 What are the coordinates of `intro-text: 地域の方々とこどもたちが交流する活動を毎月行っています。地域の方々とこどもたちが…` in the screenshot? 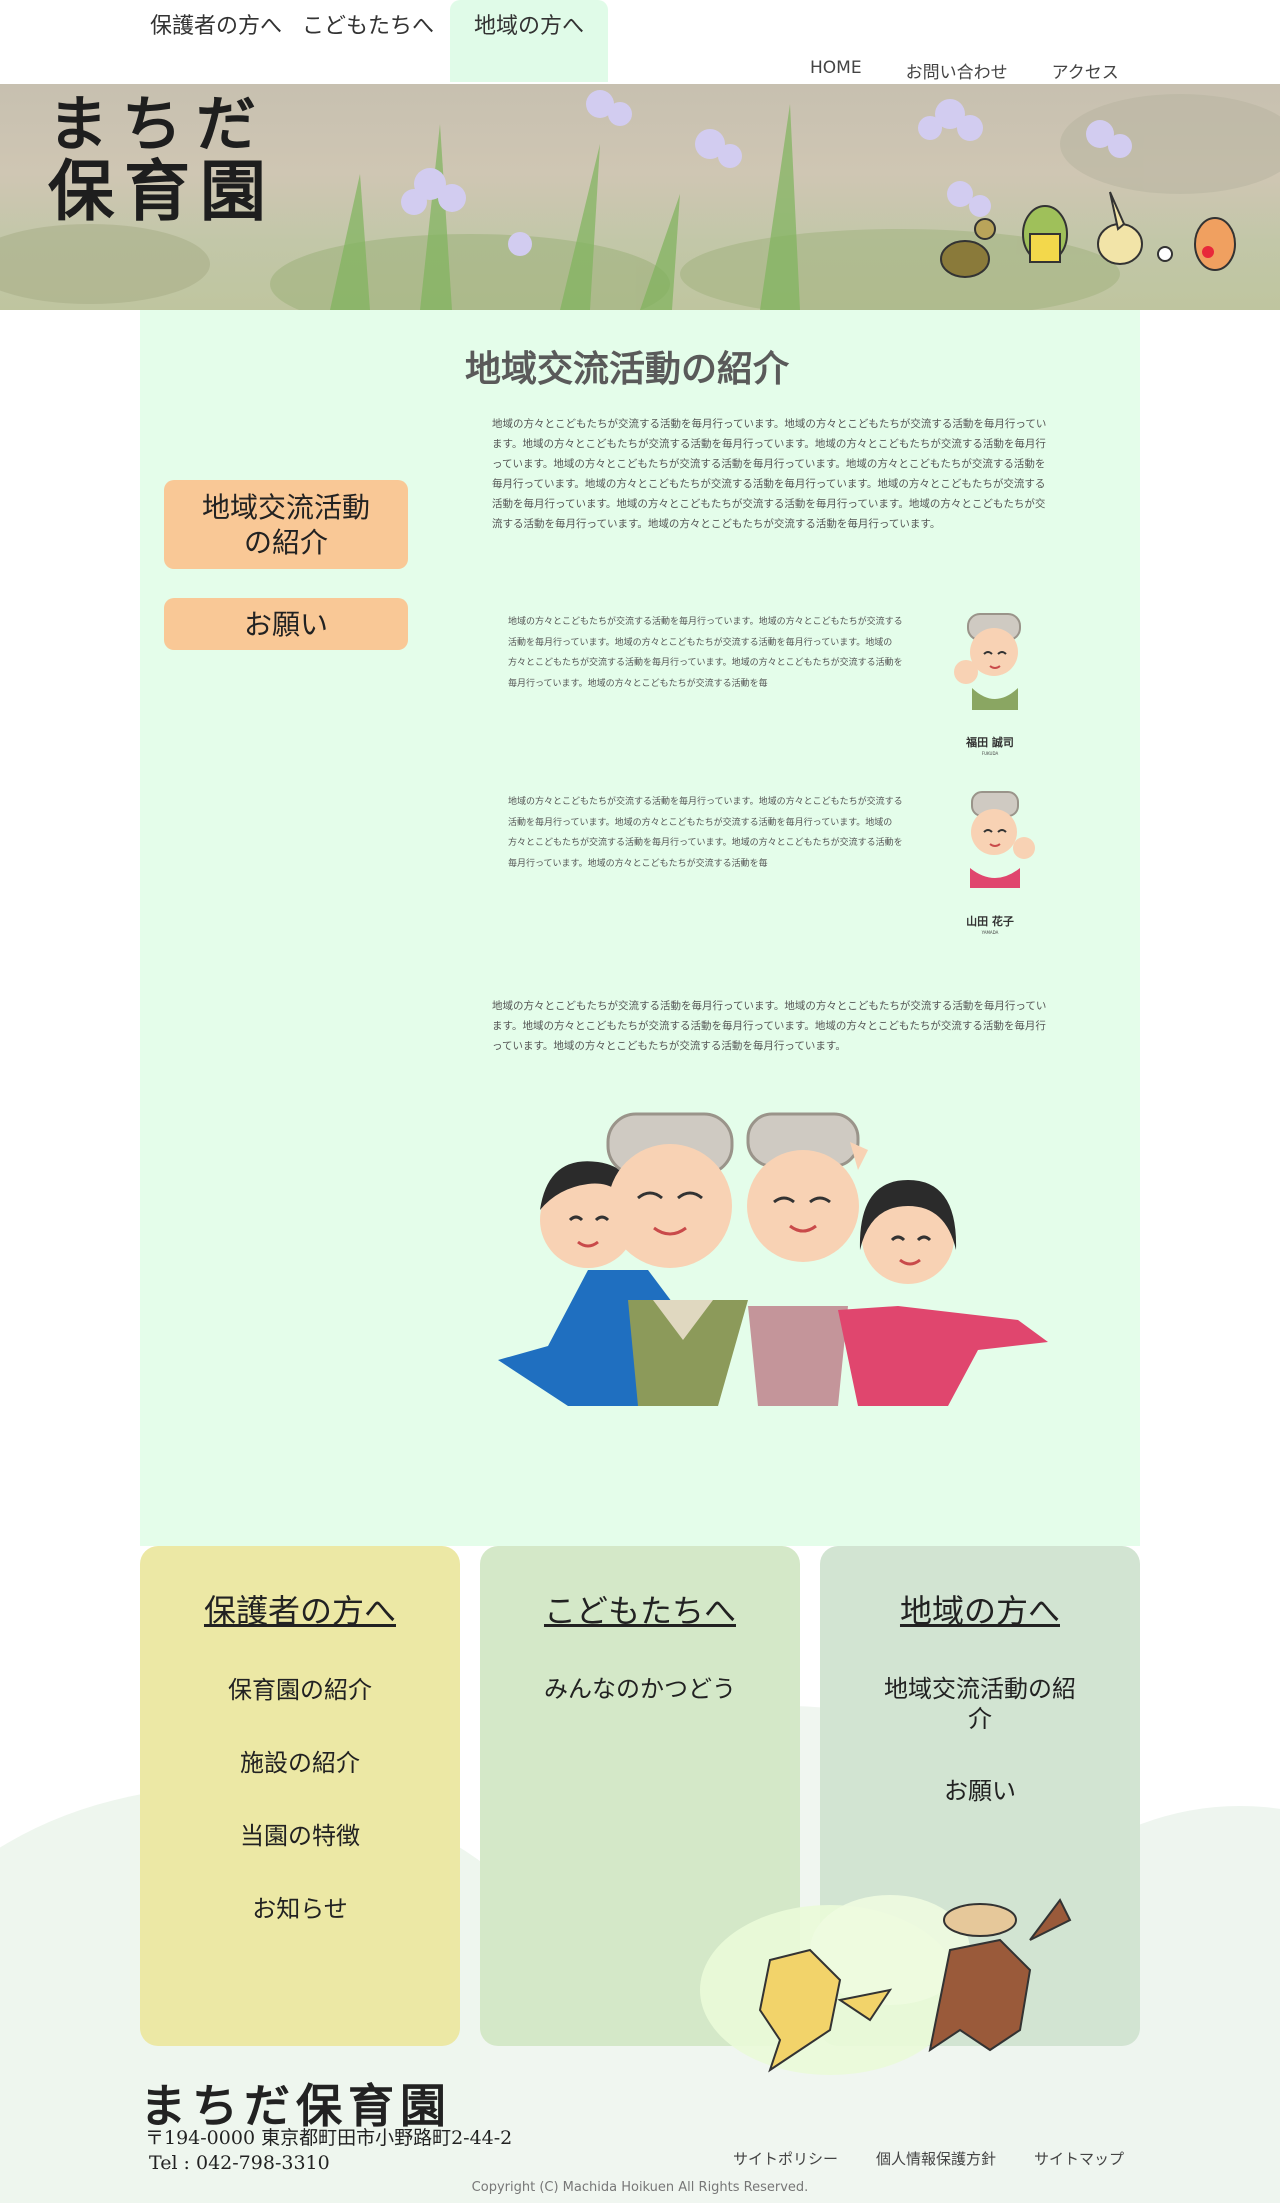 It's located at (769, 474).